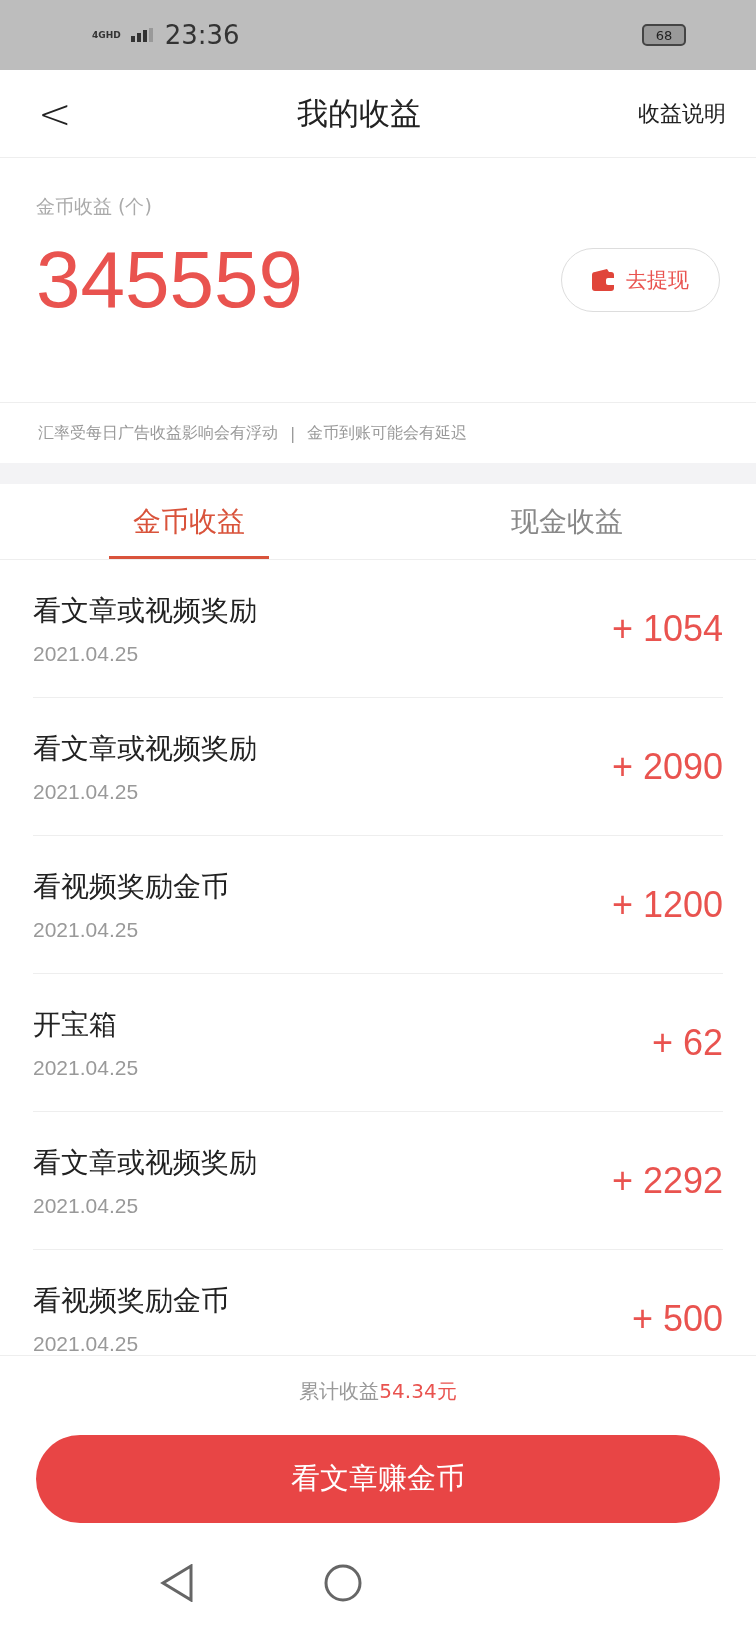 This screenshot has width=756, height=1638. I want to click on earn-coins-button: 看文章赚金币, so click(378, 1479).